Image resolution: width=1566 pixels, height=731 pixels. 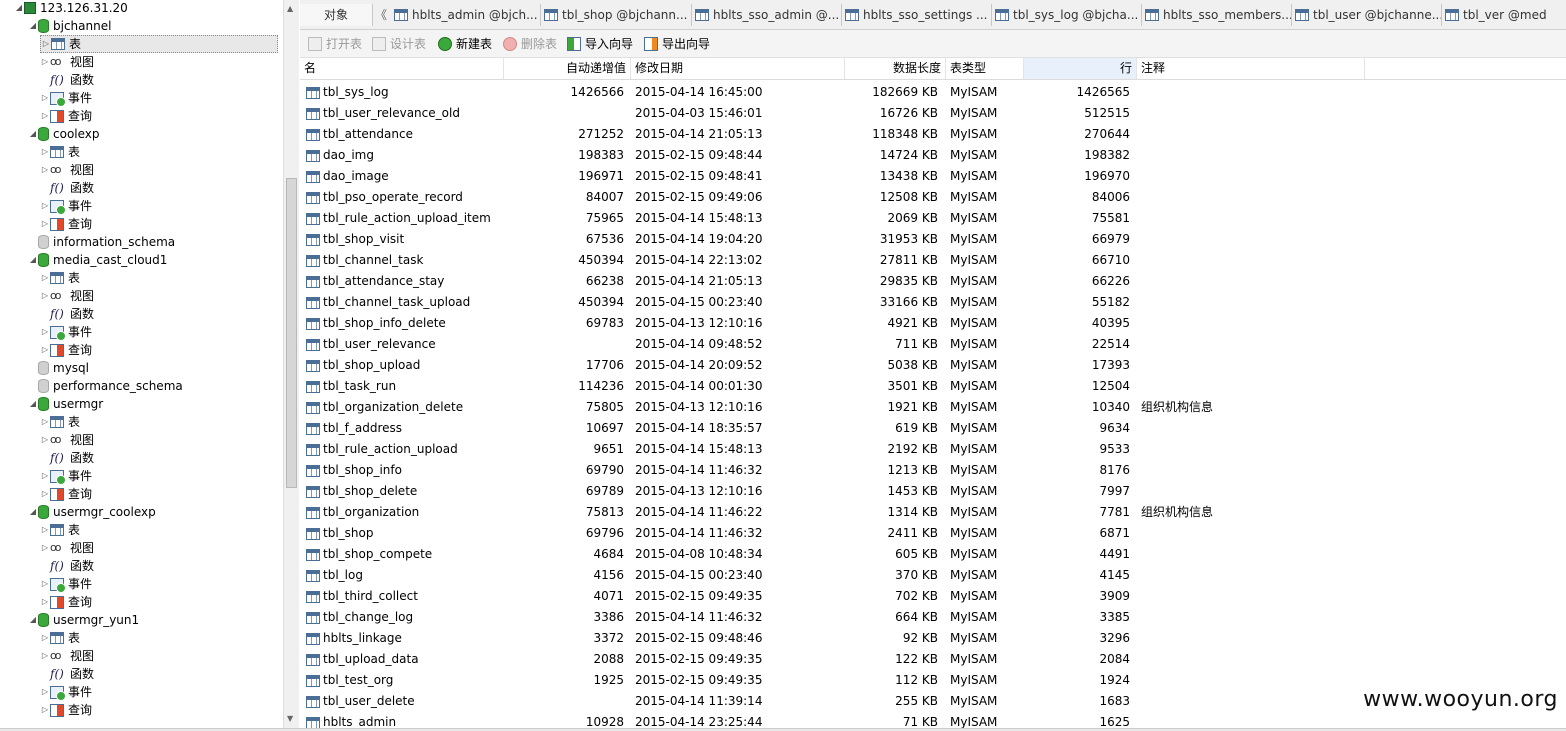 I want to click on tree-item-queries-coolexp: ▷ 查询, so click(x=66, y=224).